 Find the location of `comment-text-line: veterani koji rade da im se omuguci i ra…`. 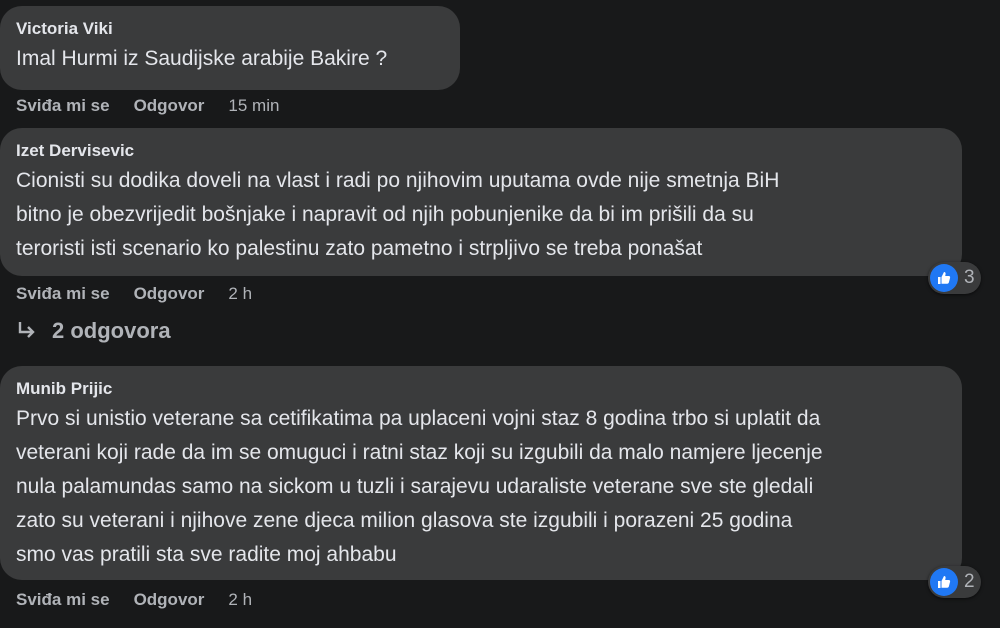

comment-text-line: veterani koji rade da im se omuguci i ra… is located at coordinates (419, 452).